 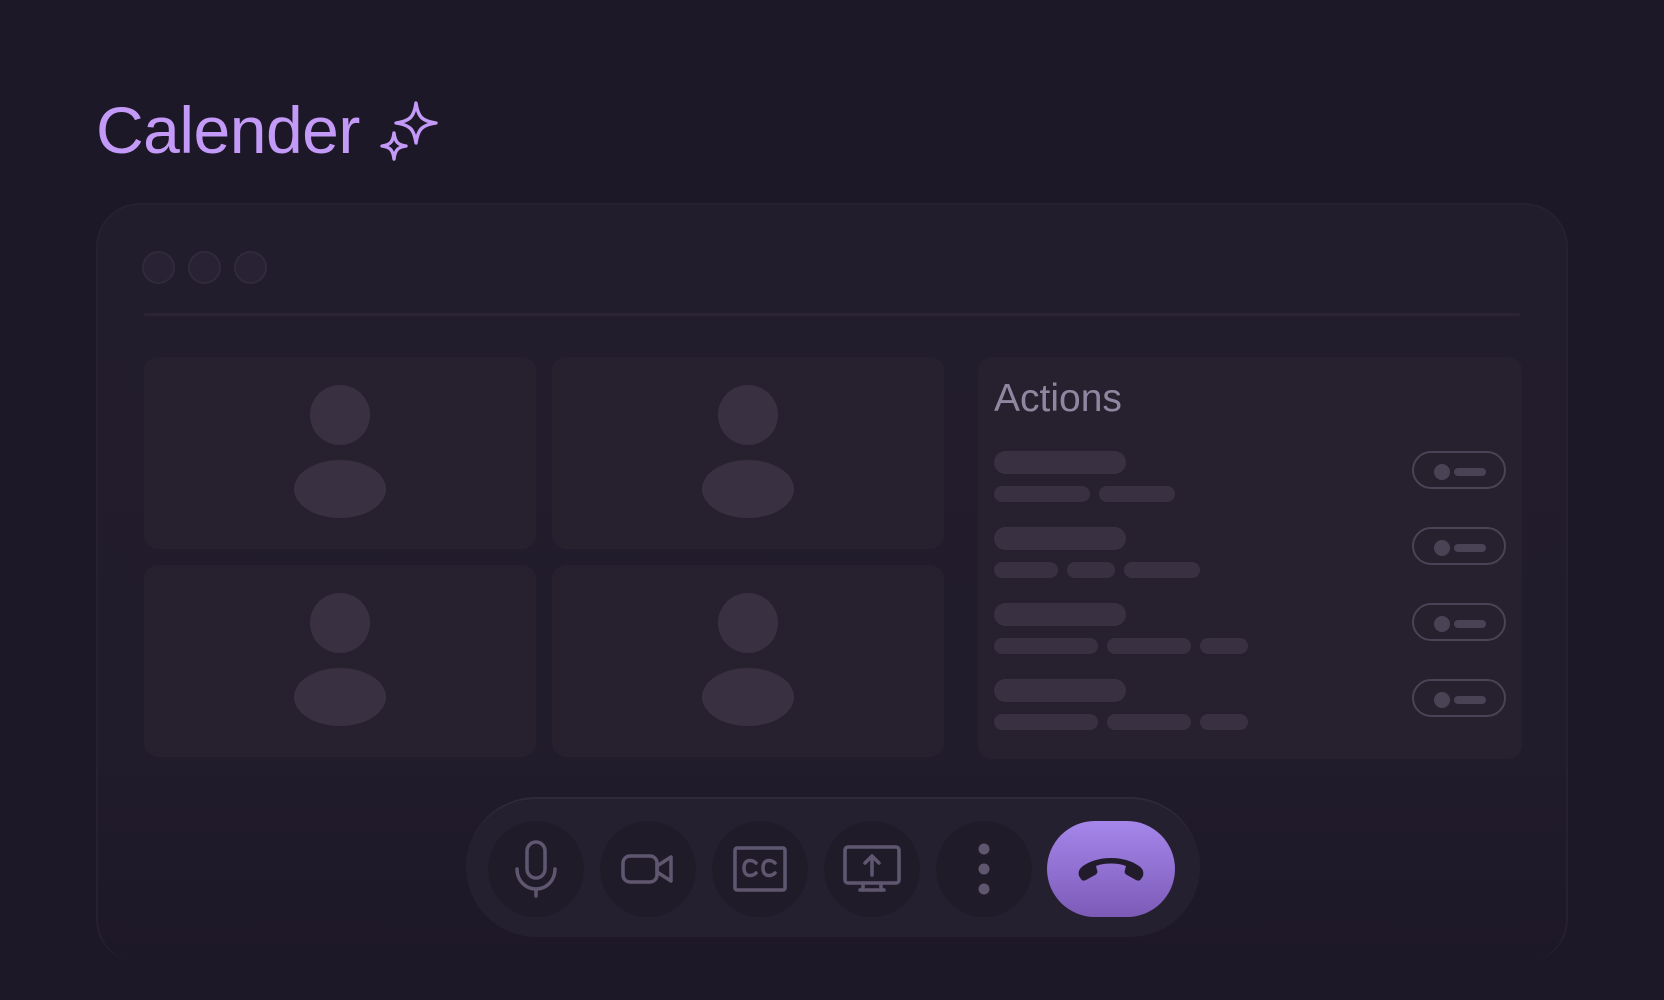 I want to click on actions-panel: Actions, so click(x=1250, y=558).